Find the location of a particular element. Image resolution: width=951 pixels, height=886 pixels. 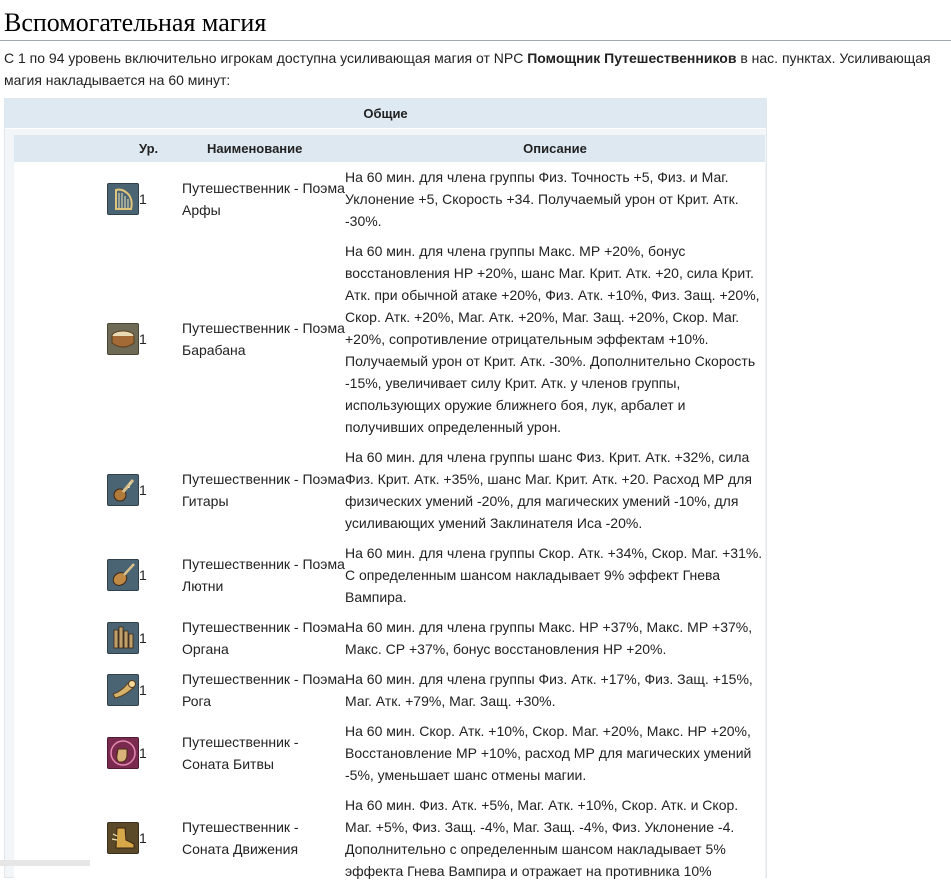

table-header-row: Ур. Наименование Описание is located at coordinates (389, 148).